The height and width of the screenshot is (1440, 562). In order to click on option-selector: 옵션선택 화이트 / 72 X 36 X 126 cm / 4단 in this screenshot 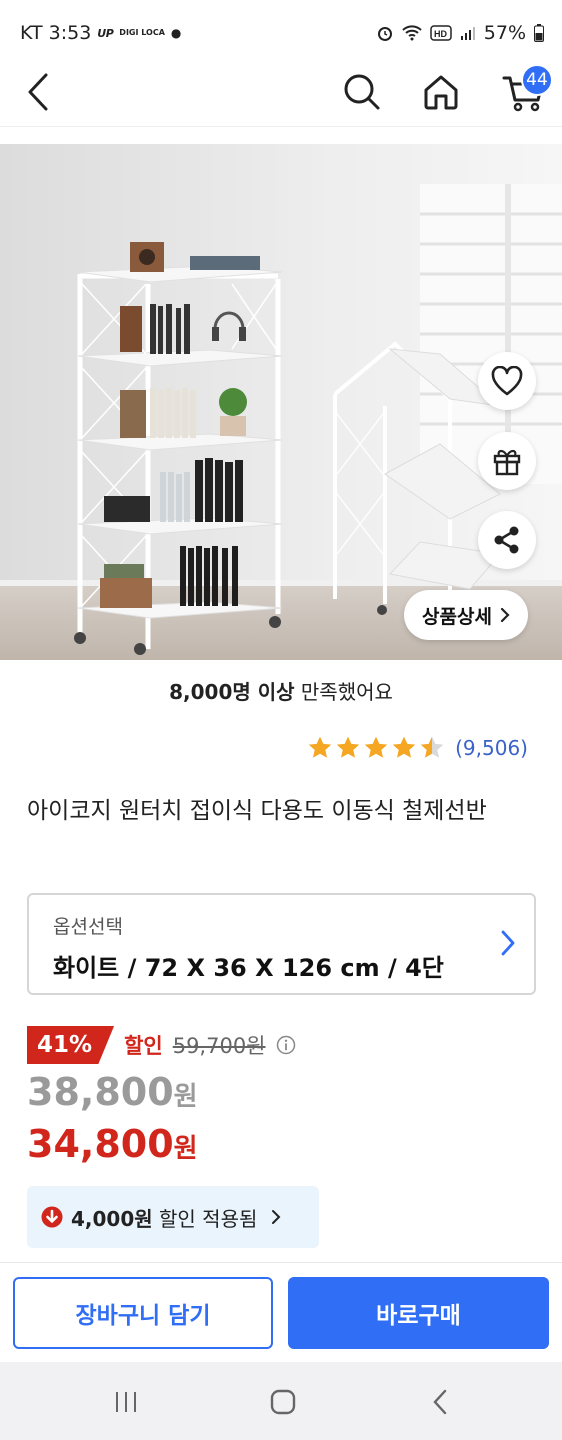, I will do `click(281, 944)`.